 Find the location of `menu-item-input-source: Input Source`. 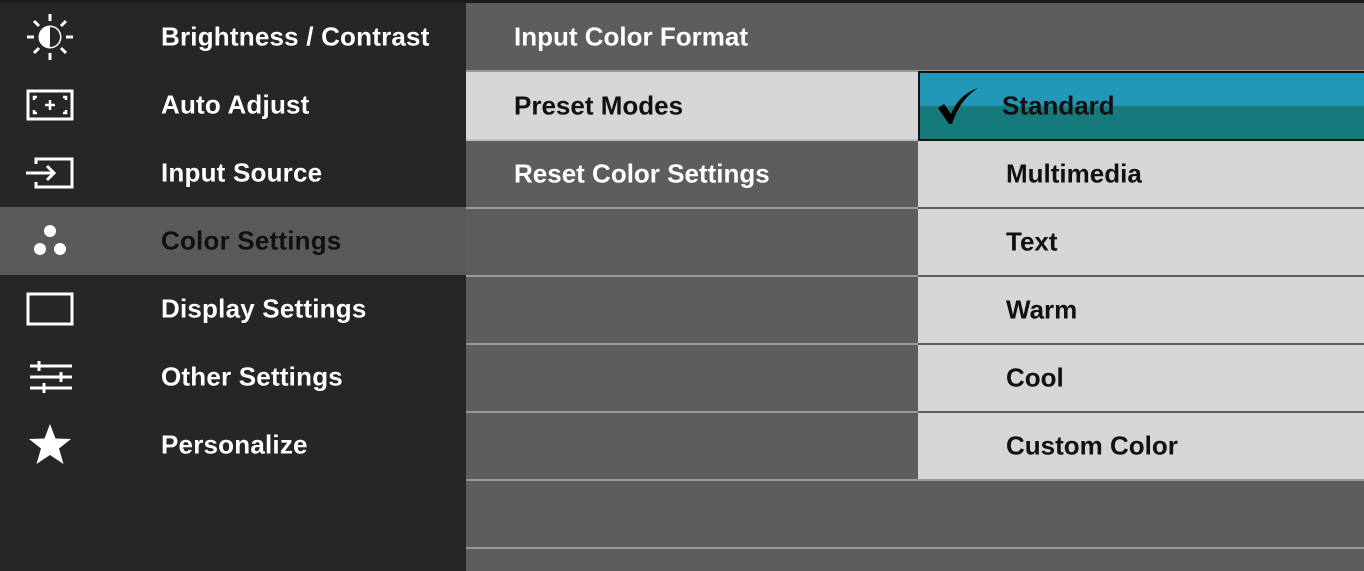

menu-item-input-source: Input Source is located at coordinates (233, 173).